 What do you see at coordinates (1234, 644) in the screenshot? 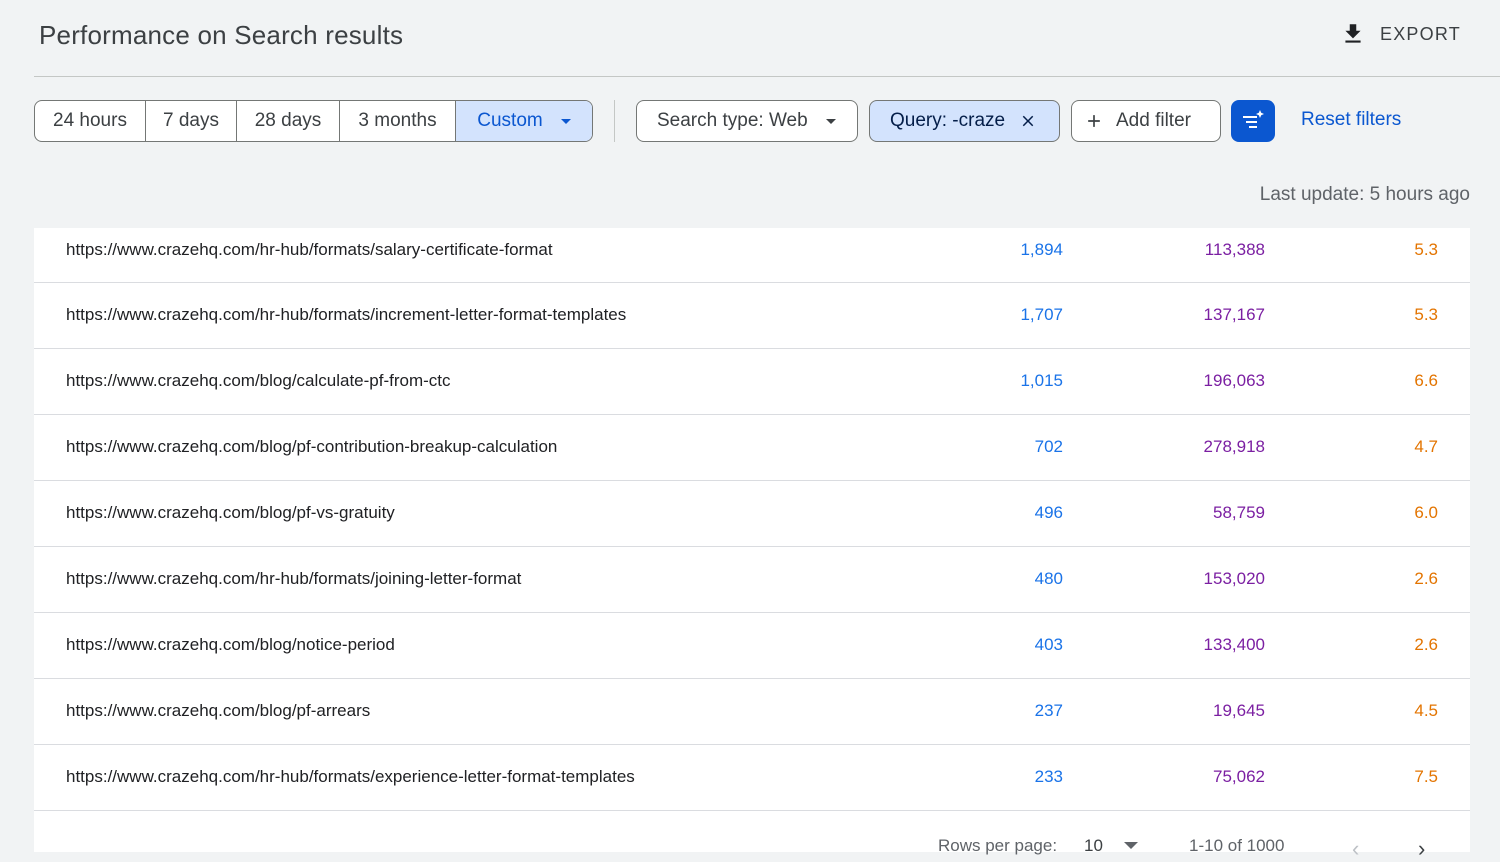
I see `impressions-value: 133,400` at bounding box center [1234, 644].